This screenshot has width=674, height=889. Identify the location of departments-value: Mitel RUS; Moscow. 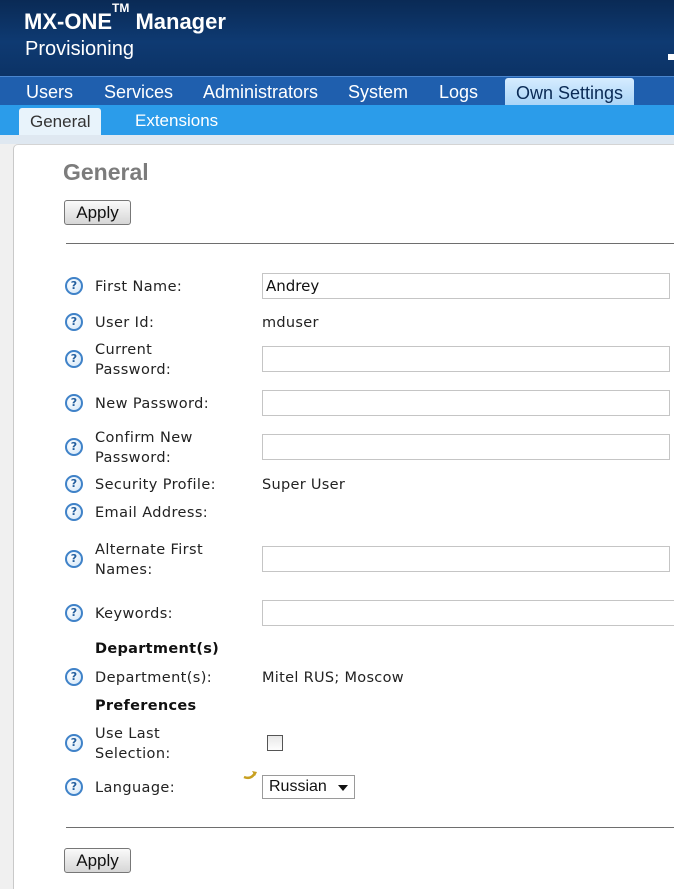
(333, 678).